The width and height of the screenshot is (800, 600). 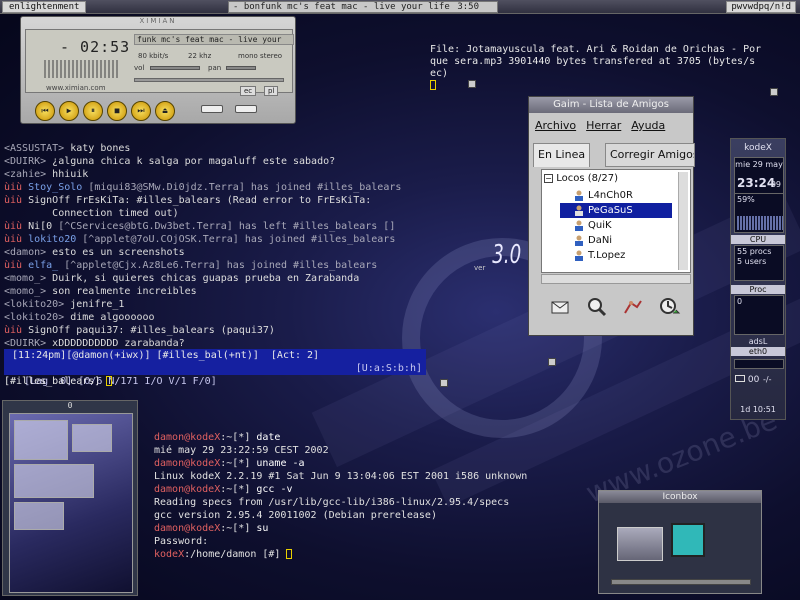 What do you see at coordinates (683, 221) in the screenshot?
I see `vertical-scrollbar` at bounding box center [683, 221].